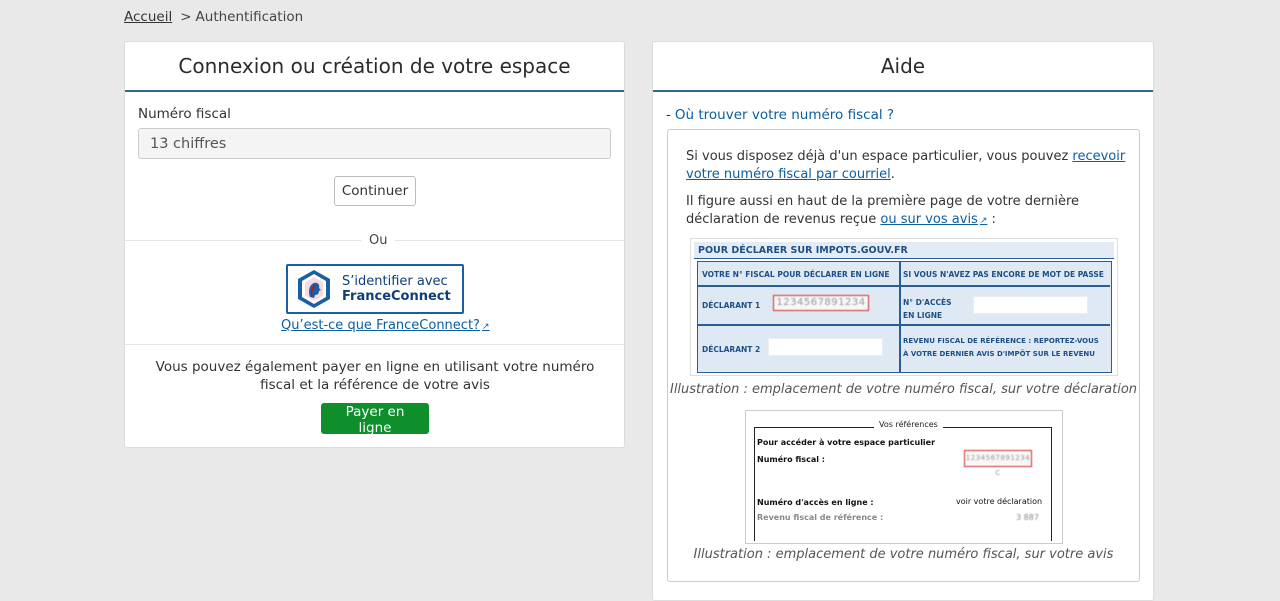 This screenshot has width=1280, height=601. Describe the element at coordinates (1030, 305) in the screenshot. I see `access-number-field` at that location.